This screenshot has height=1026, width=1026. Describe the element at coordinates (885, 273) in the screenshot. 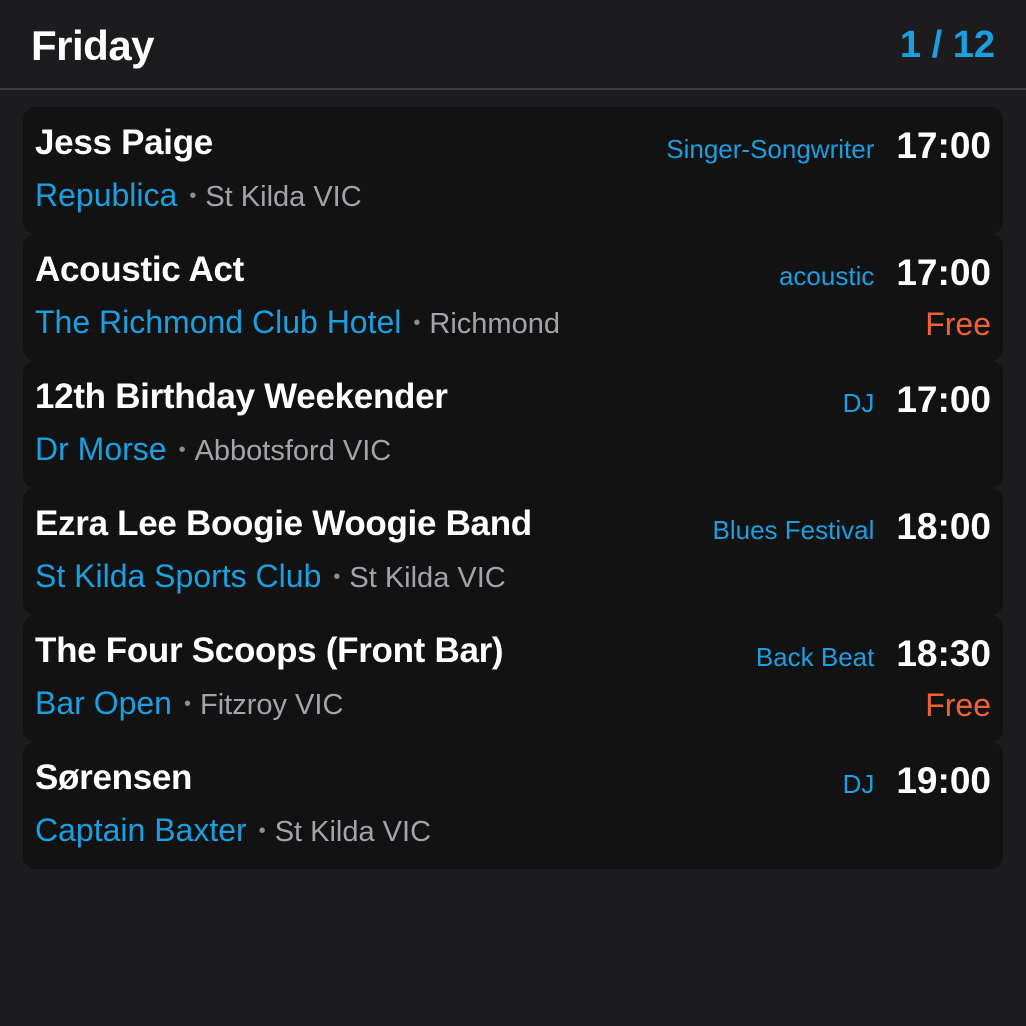

I see `event-meta: acoustic 17:00` at that location.